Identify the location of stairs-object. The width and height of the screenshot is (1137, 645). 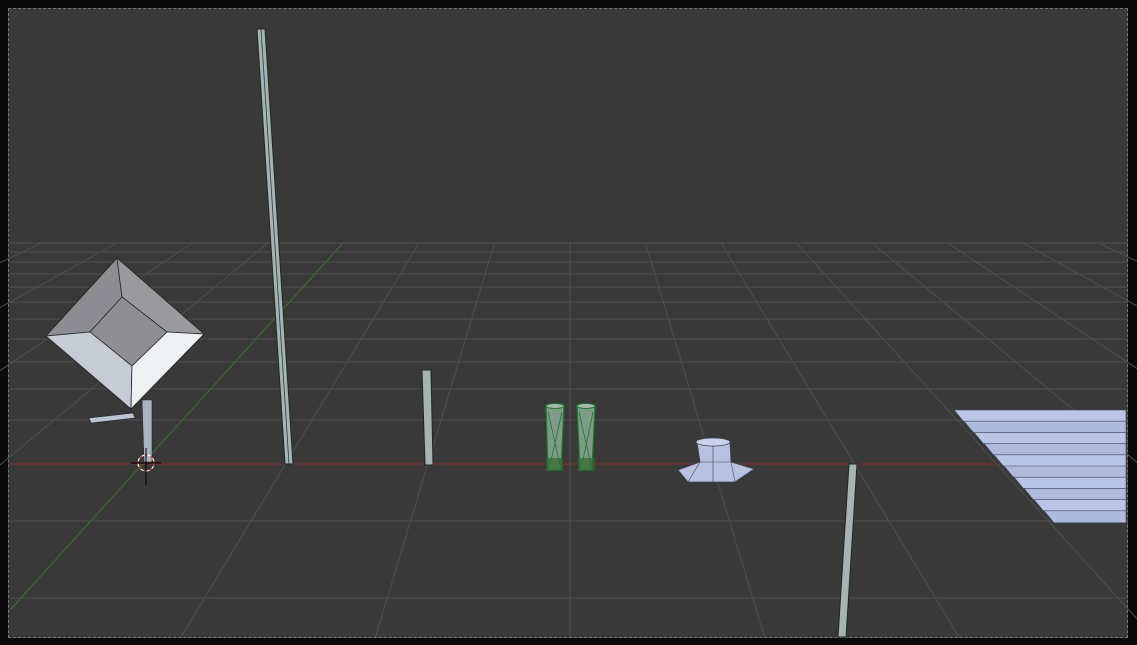
(1040, 466).